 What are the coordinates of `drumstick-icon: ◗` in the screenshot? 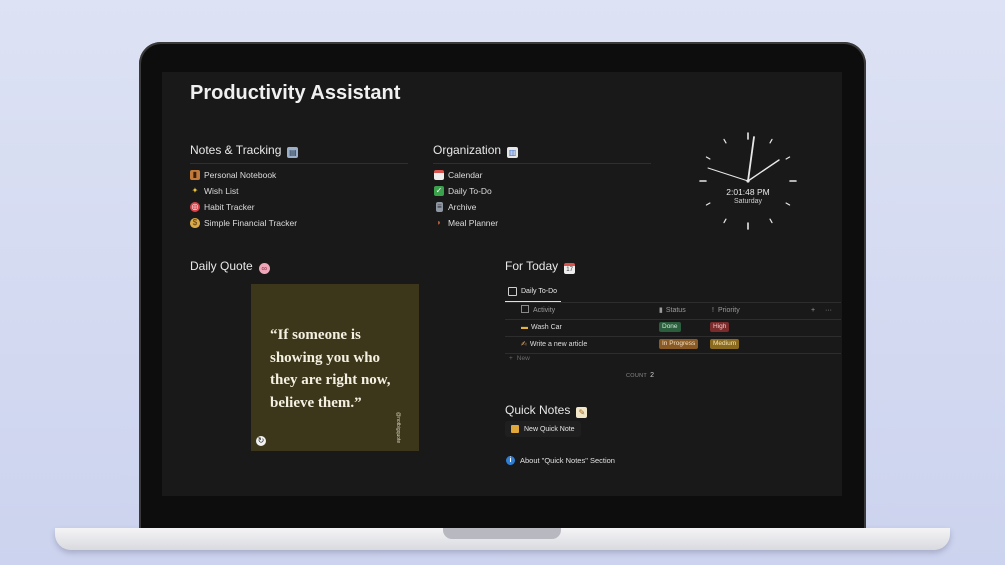 It's located at (439, 222).